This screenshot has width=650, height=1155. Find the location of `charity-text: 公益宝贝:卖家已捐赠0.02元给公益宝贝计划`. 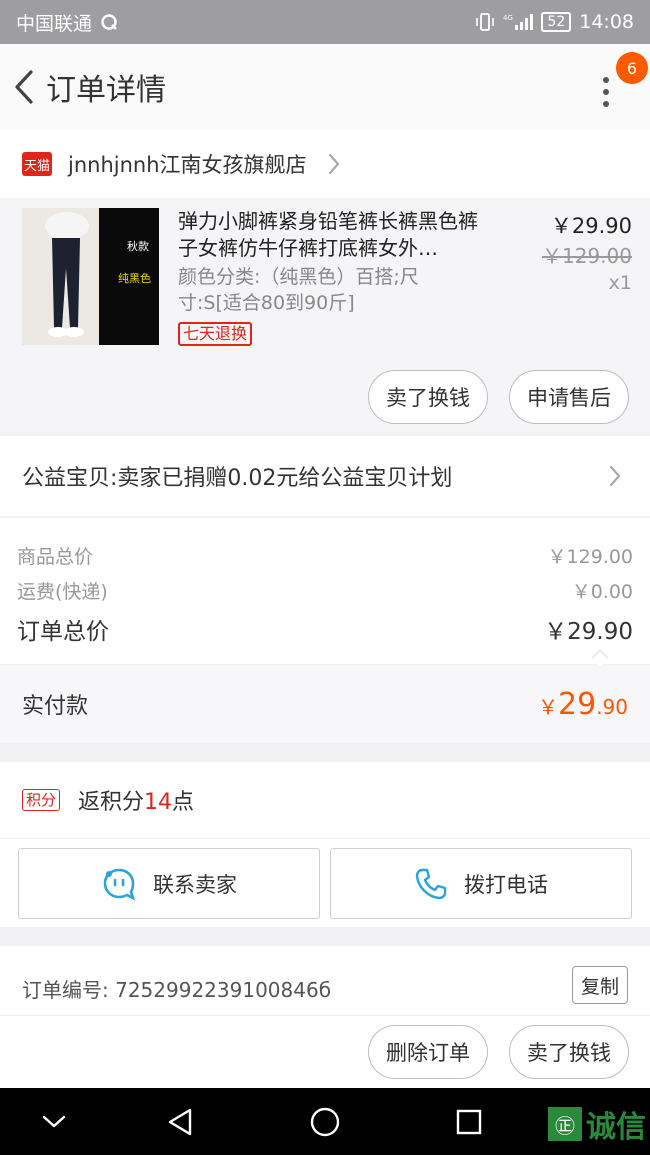

charity-text: 公益宝贝:卖家已捐赠0.02元给公益宝贝计划 is located at coordinates (237, 478).